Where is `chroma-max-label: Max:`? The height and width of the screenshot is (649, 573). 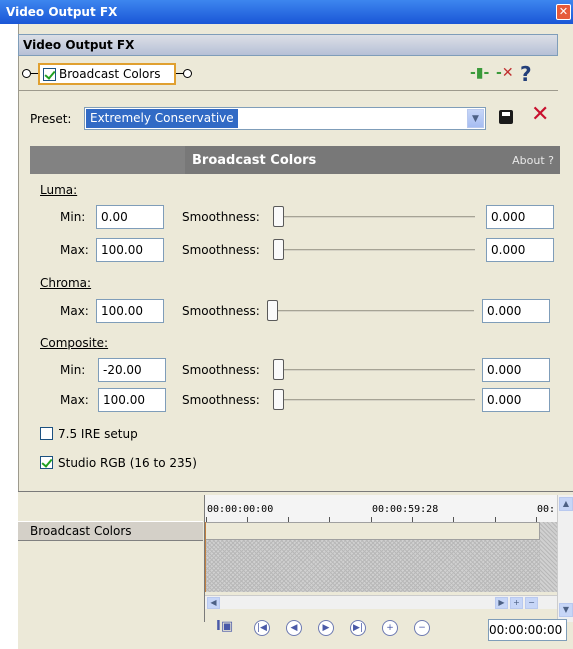
chroma-max-label: Max: is located at coordinates (74, 311).